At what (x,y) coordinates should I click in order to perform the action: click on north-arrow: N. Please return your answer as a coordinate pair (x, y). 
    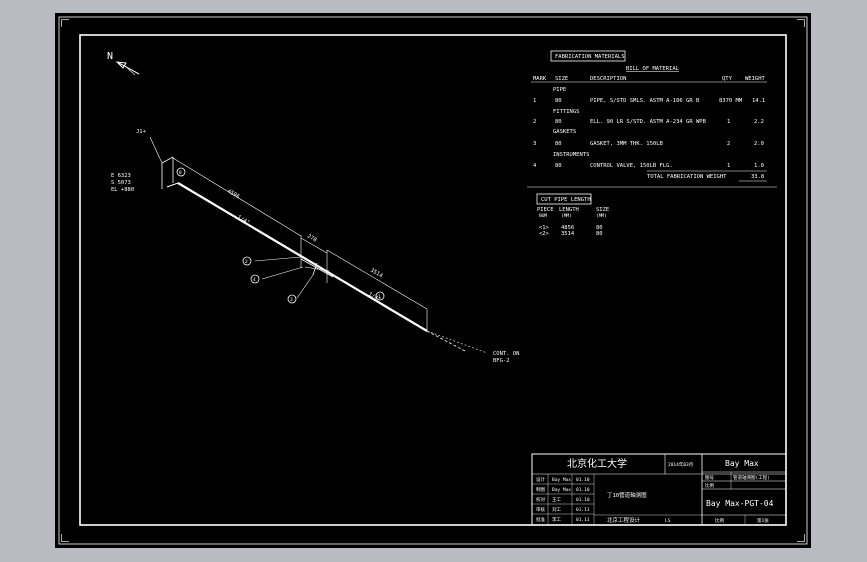
    Looking at the image, I should click on (123, 63).